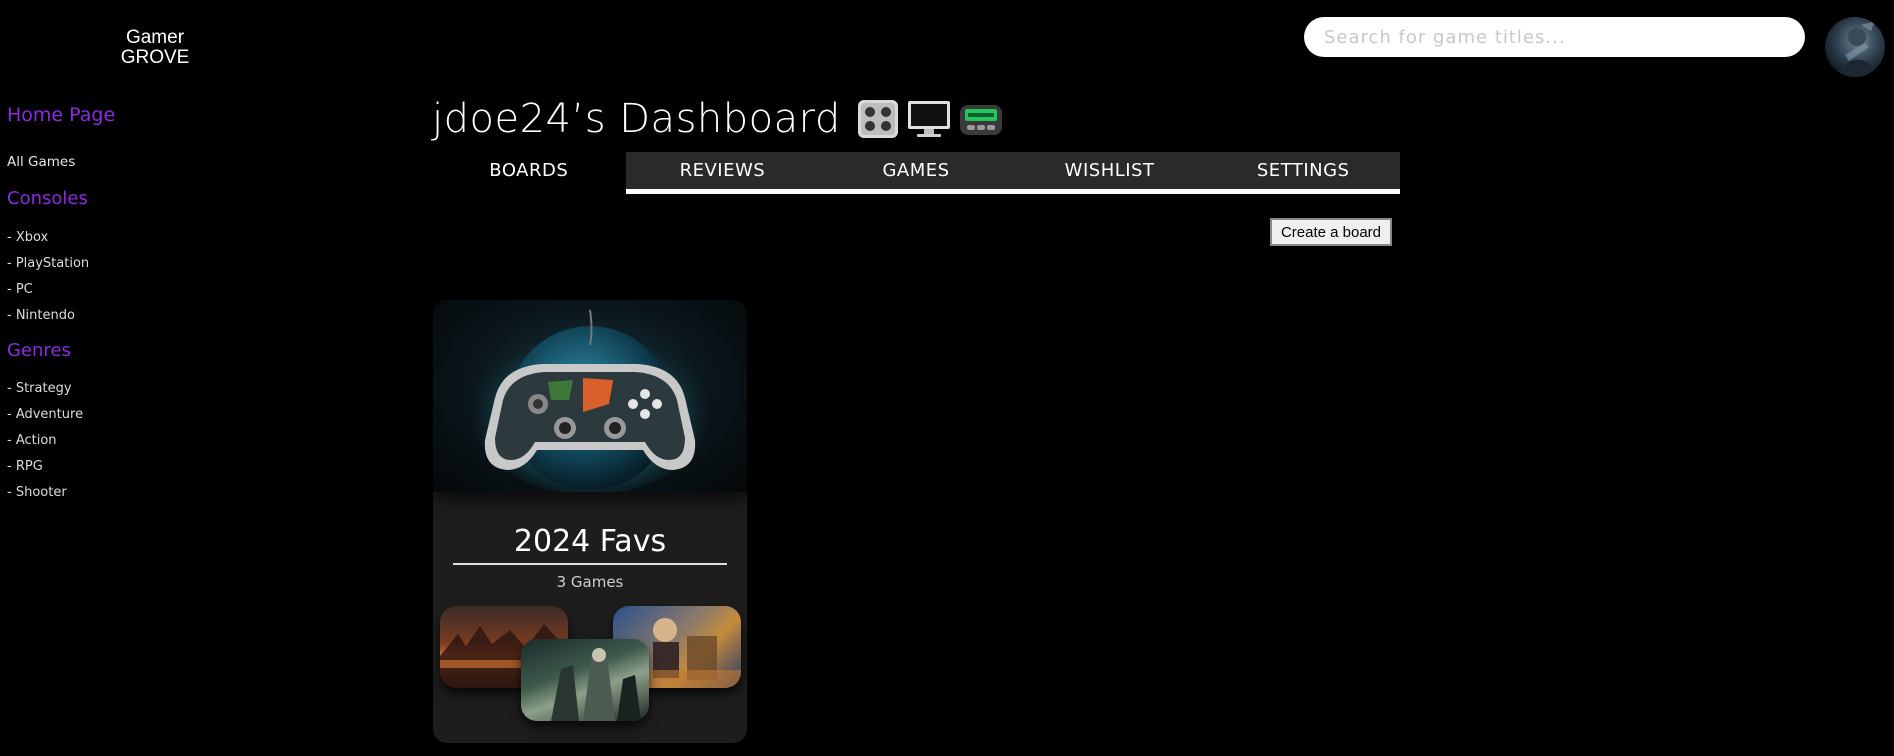  I want to click on sidebar-item-playstation: - PlayStation, so click(48, 263).